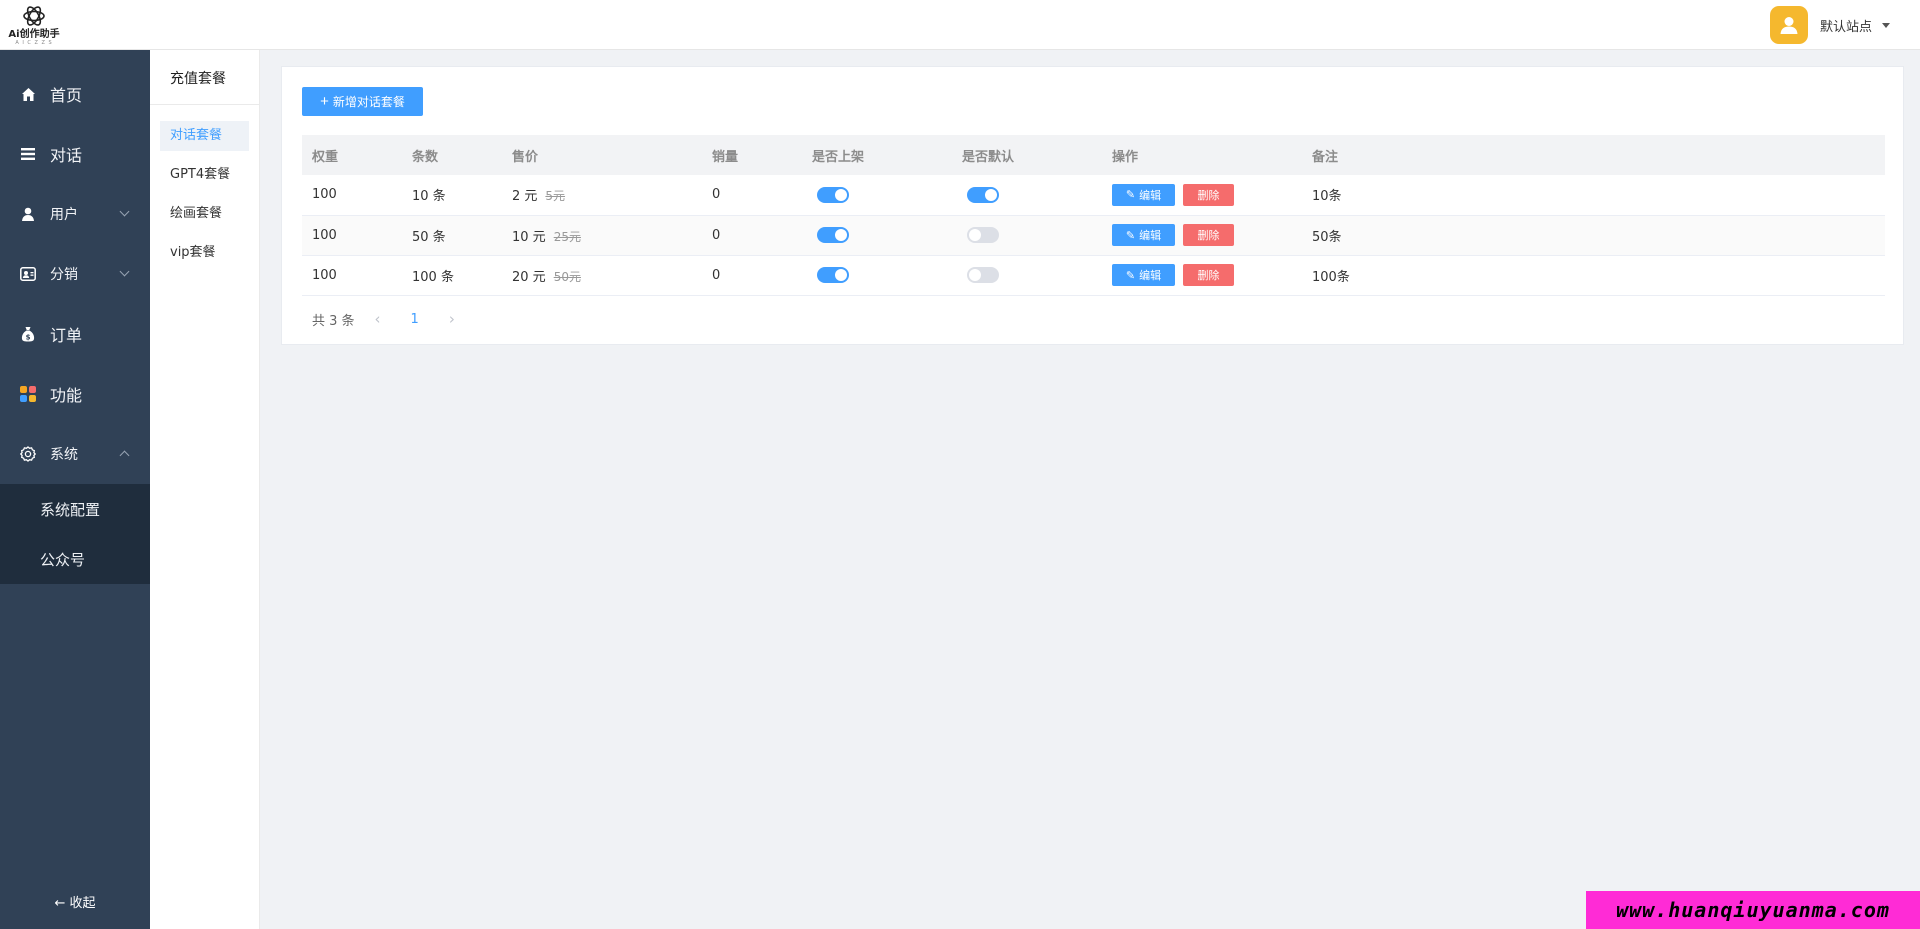 The width and height of the screenshot is (1920, 929). What do you see at coordinates (752, 155) in the screenshot?
I see `column-header: 销量` at bounding box center [752, 155].